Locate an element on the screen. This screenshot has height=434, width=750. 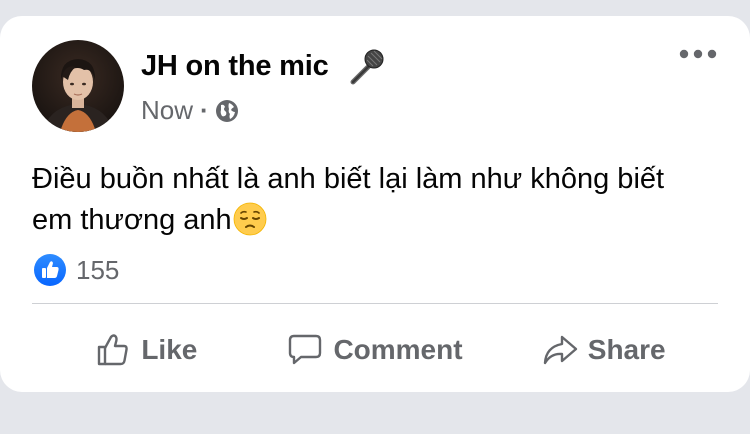
like-label: Like is located at coordinates (169, 349).